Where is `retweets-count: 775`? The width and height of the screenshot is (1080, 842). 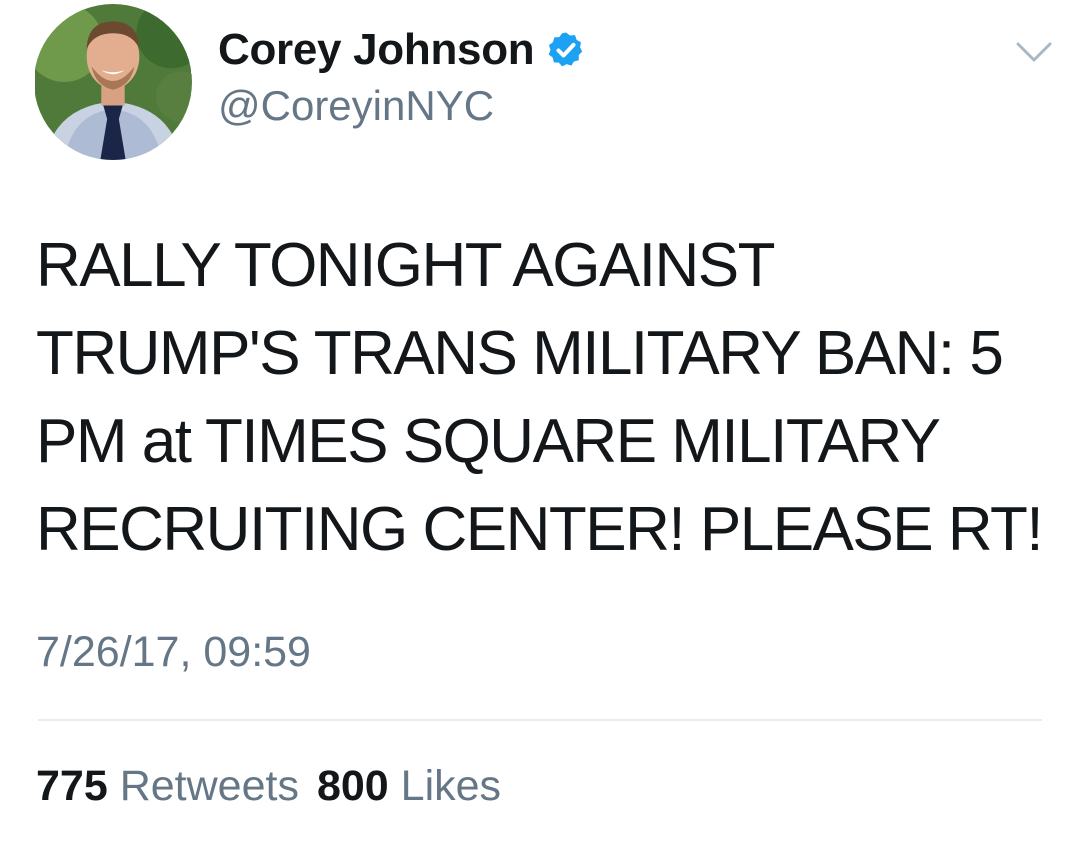 retweets-count: 775 is located at coordinates (72, 786).